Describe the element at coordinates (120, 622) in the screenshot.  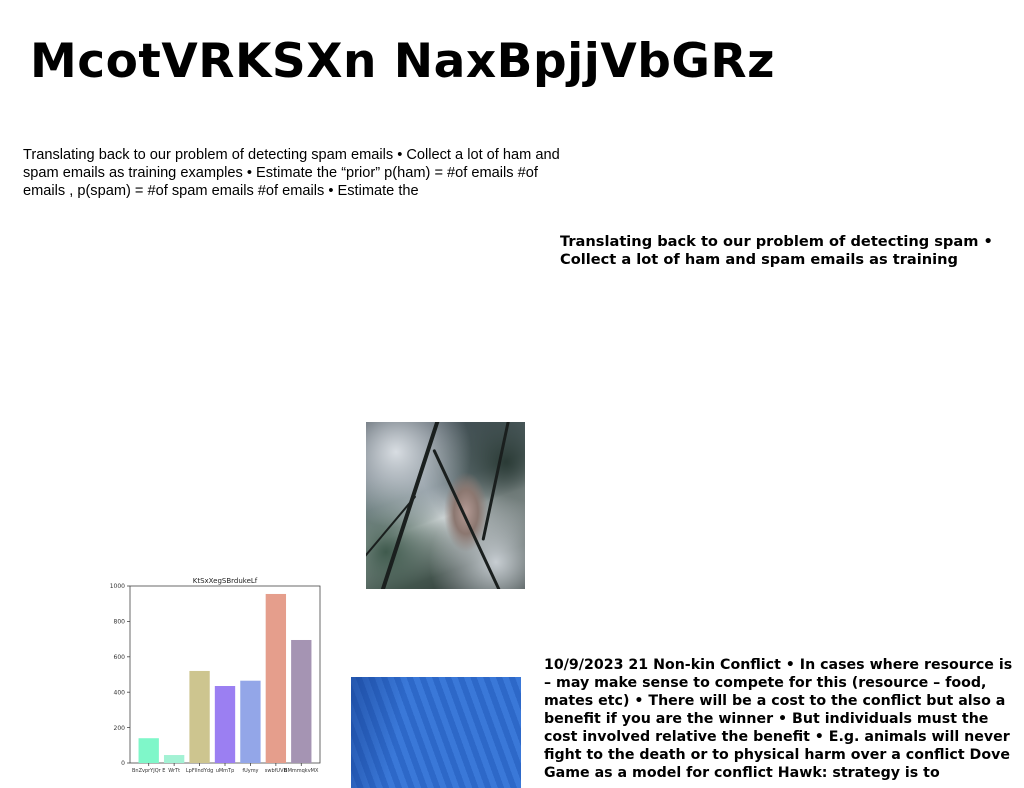
I see `y-tick-label: 800` at that location.